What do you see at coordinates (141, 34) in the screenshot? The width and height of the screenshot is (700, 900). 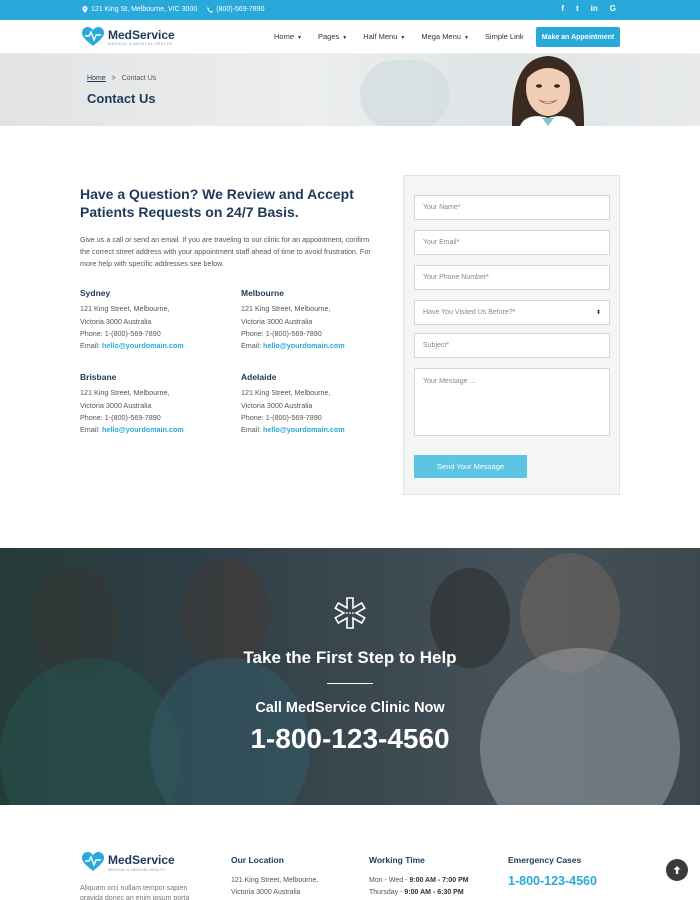 I see `brand-name: MedService` at bounding box center [141, 34].